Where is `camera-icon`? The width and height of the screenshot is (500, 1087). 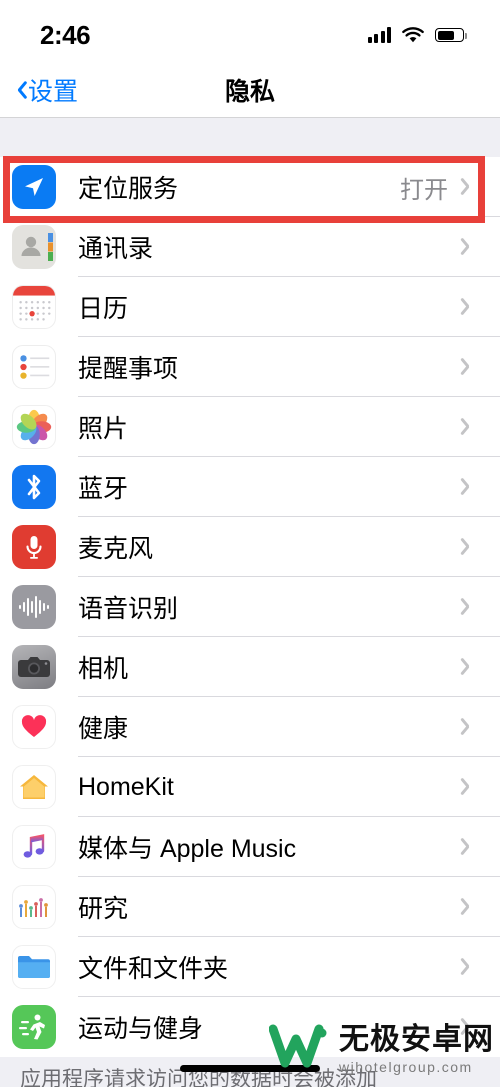
camera-icon is located at coordinates (34, 667).